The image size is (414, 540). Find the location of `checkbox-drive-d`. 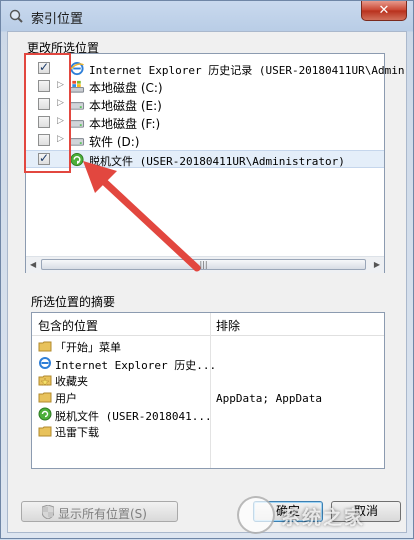

checkbox-drive-d is located at coordinates (44, 140).